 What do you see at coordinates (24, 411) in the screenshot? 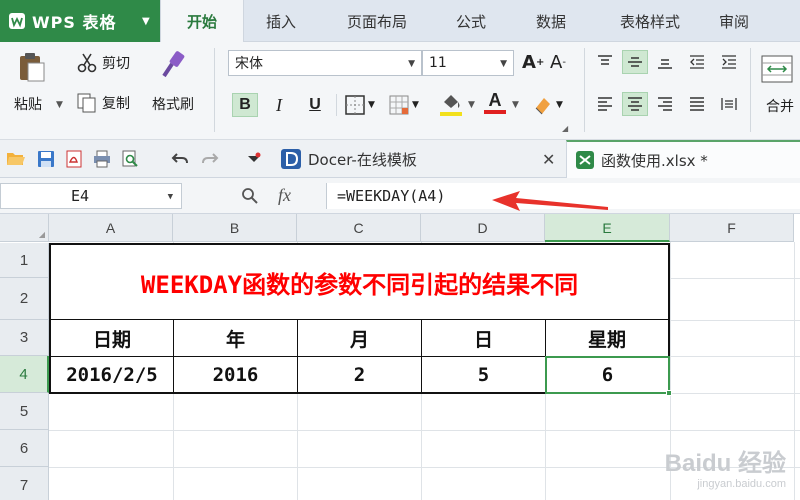
I see `row-header-5: 5` at bounding box center [24, 411].